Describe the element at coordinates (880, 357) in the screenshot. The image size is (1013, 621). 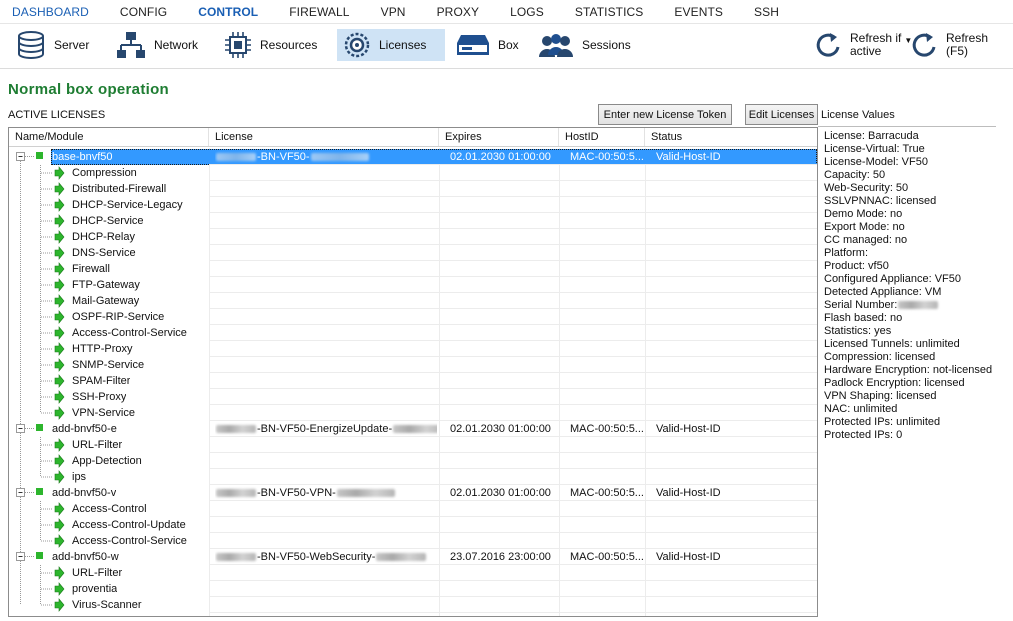
I see `license-value-text: Compression: licensed` at that location.